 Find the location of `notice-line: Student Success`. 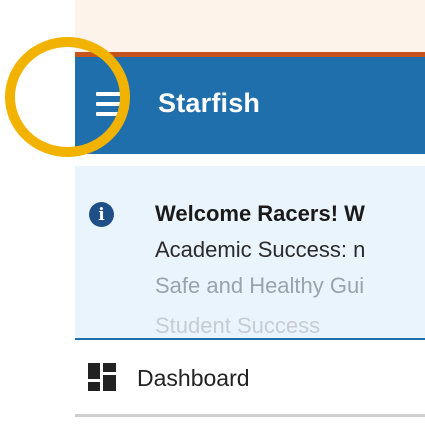

notice-line: Student Success is located at coordinates (238, 325).